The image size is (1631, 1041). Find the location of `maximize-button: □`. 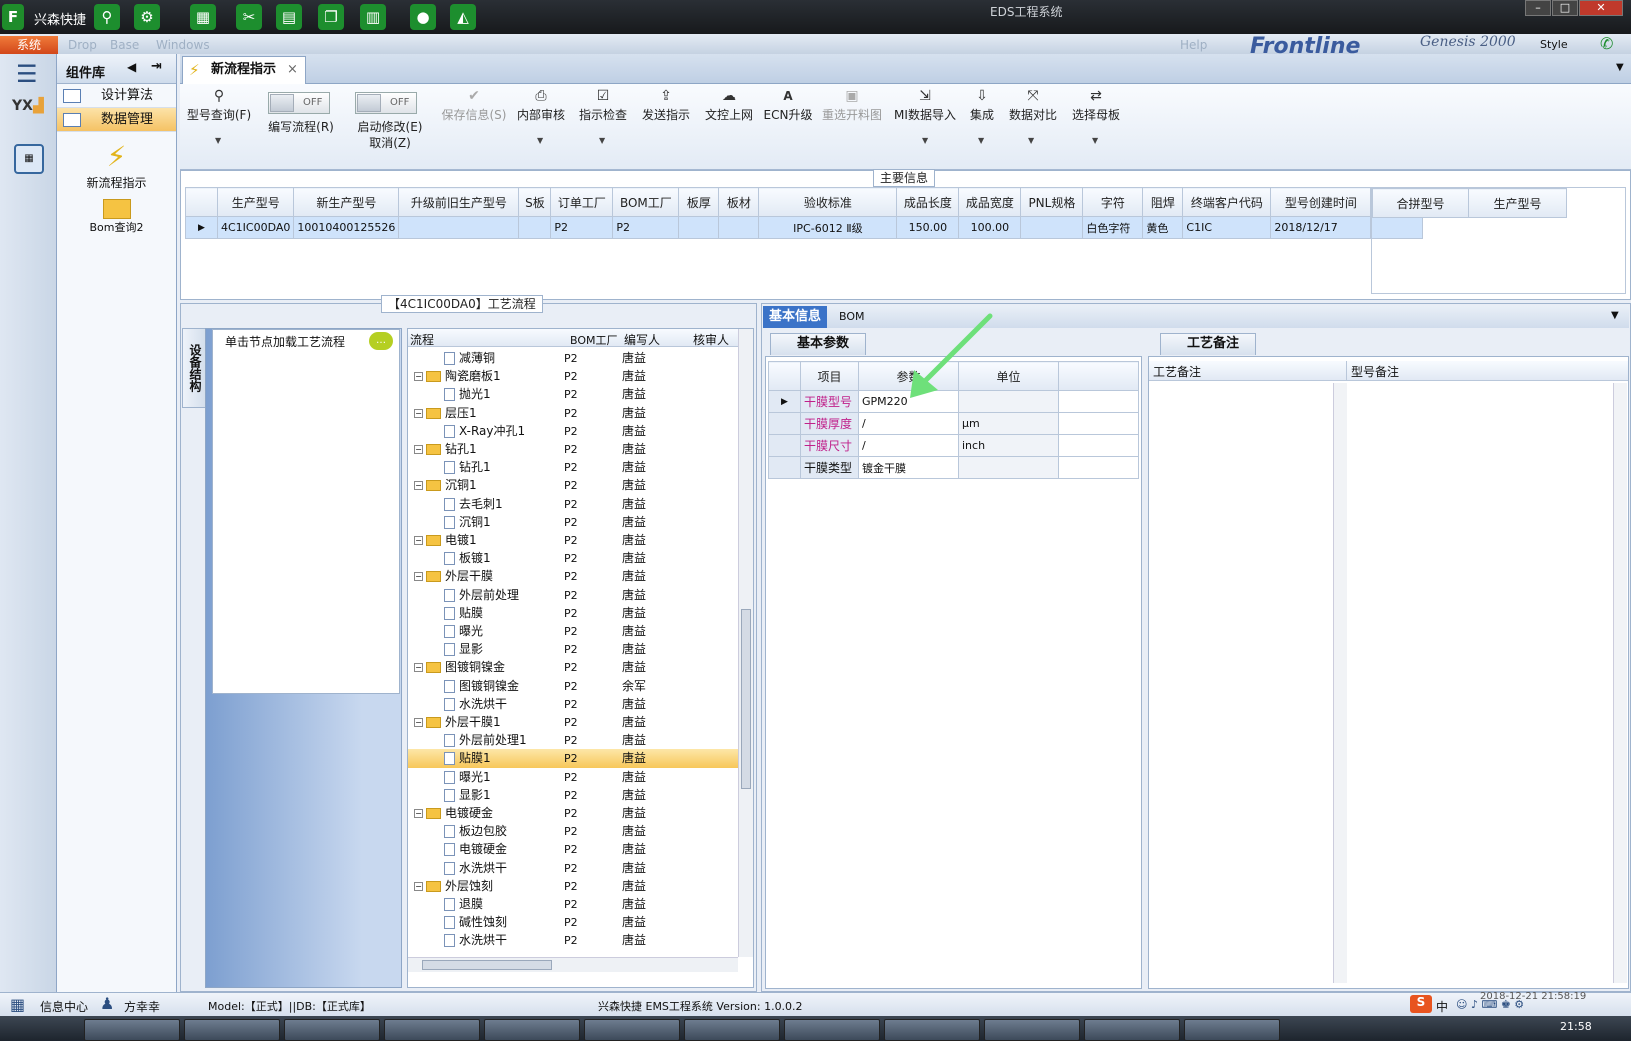

maximize-button: □ is located at coordinates (1565, 8).